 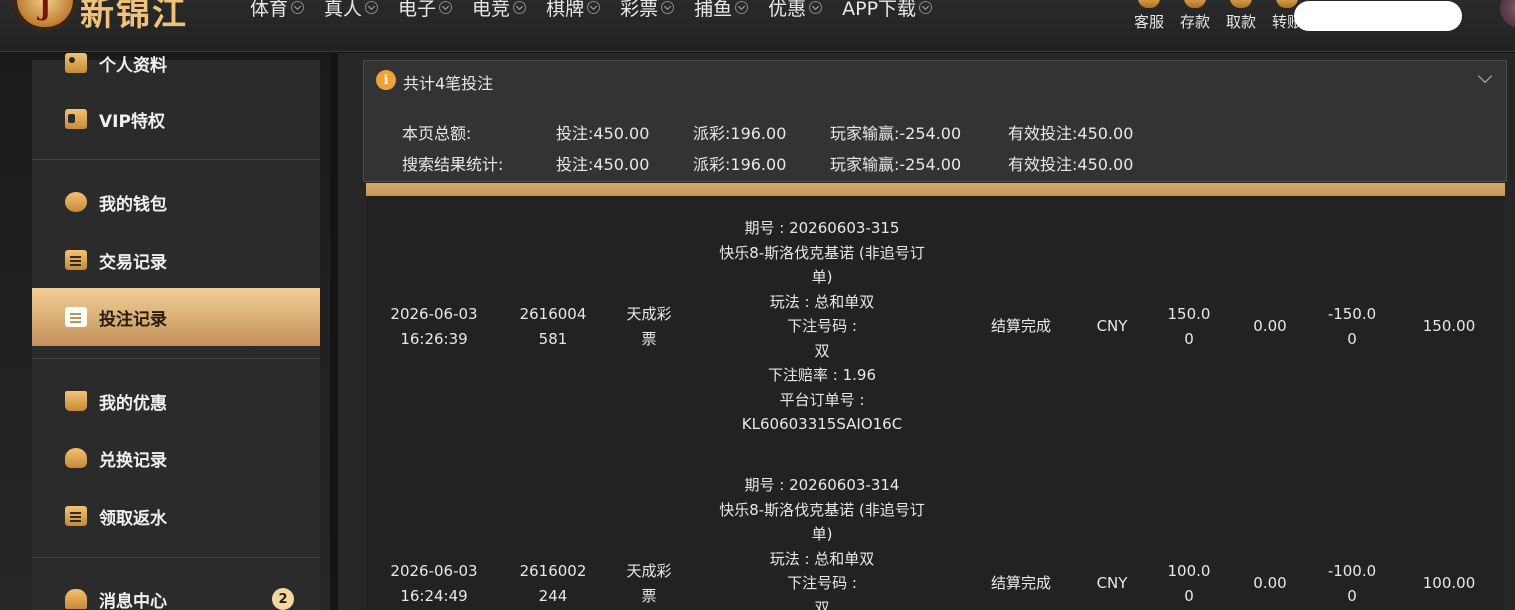 What do you see at coordinates (133, 65) in the screenshot?
I see `sidebar-item-label: 个人资料` at bounding box center [133, 65].